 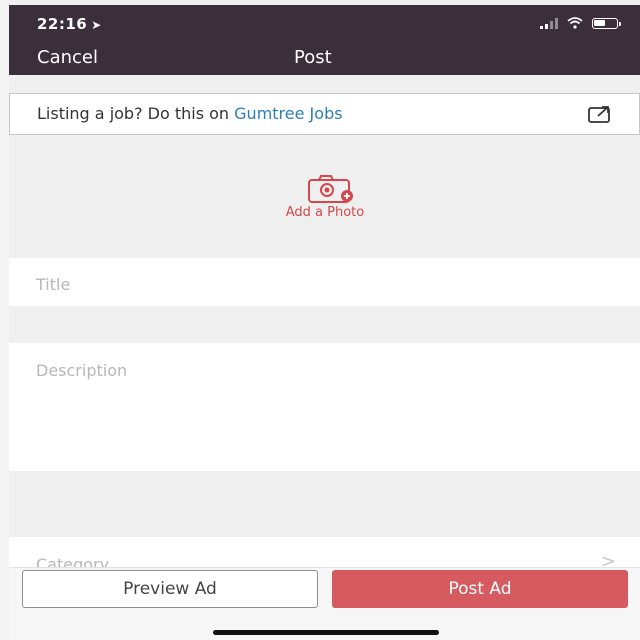 What do you see at coordinates (600, 114) in the screenshot?
I see `external-link-icon` at bounding box center [600, 114].